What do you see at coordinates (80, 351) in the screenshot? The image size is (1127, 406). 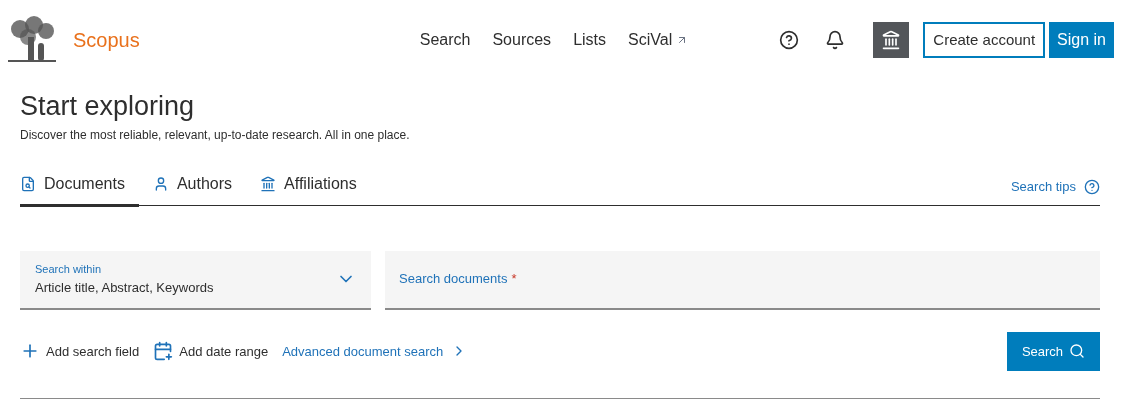 I see `add-search-field-button: Add search field` at bounding box center [80, 351].